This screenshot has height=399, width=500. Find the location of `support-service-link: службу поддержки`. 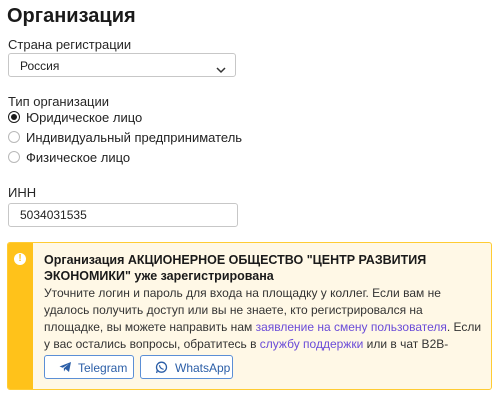

support-service-link: службу поддержки is located at coordinates (311, 344).